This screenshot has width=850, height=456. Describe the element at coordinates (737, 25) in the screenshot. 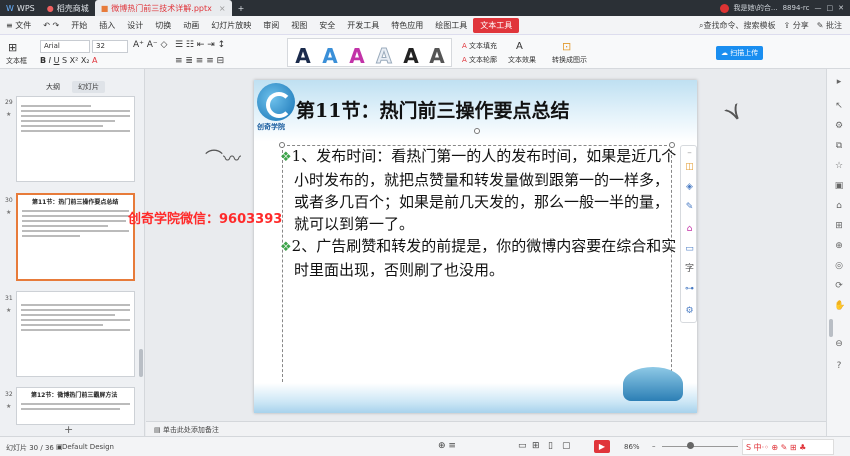

I see `search-command: ⌕查找命令、搜索模板` at that location.